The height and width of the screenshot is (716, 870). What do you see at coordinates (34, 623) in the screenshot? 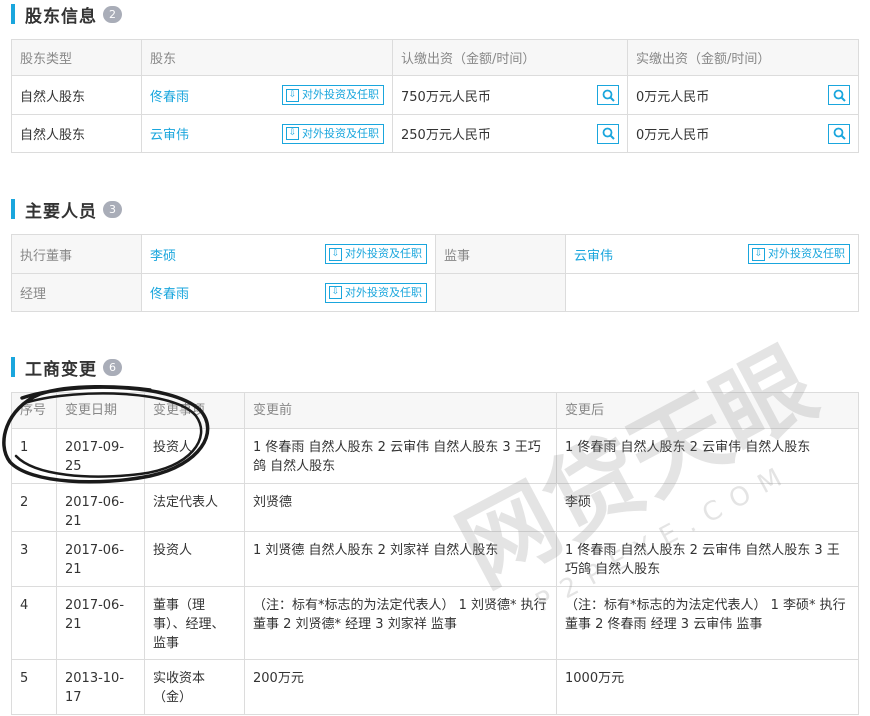
I see `row-number: 4` at bounding box center [34, 623].